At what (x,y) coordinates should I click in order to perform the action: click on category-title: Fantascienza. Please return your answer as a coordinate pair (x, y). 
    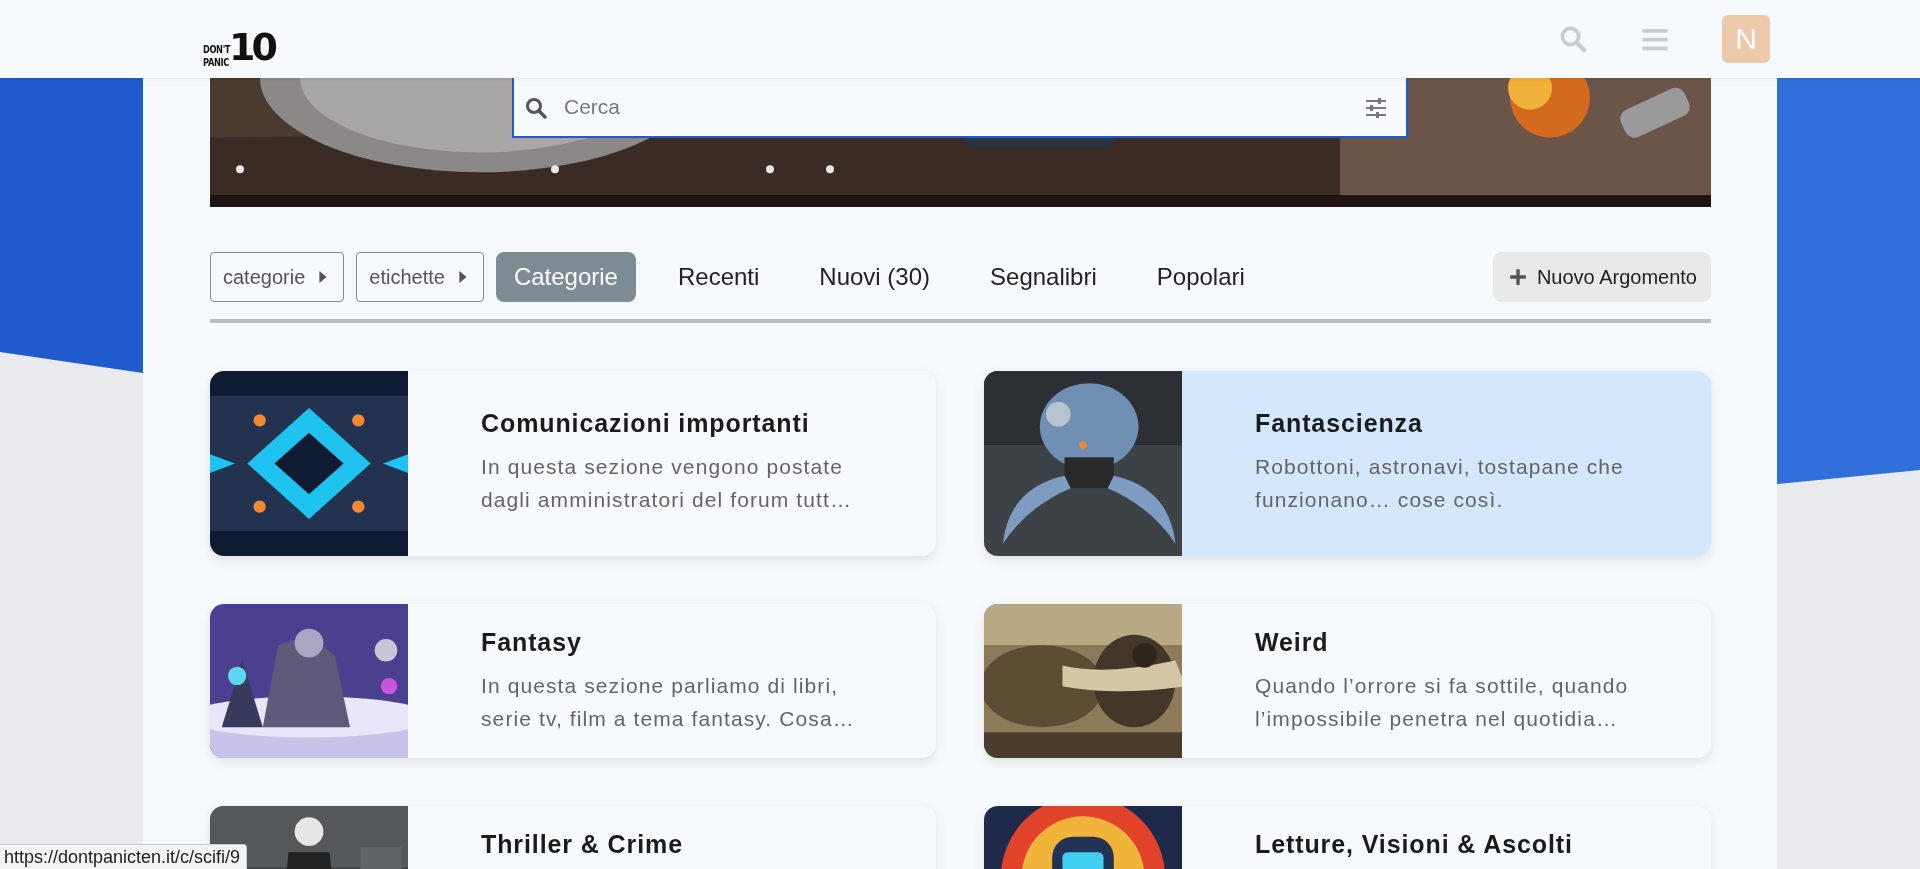
    Looking at the image, I should click on (1449, 423).